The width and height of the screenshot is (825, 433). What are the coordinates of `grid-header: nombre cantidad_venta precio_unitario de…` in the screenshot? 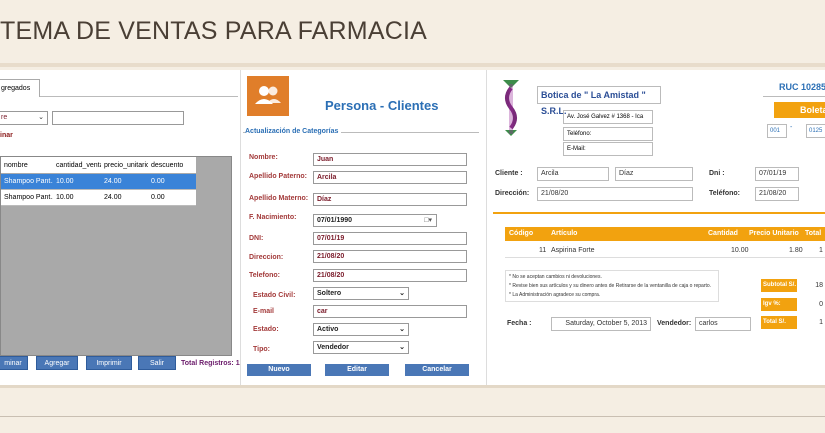 It's located at (98, 165).